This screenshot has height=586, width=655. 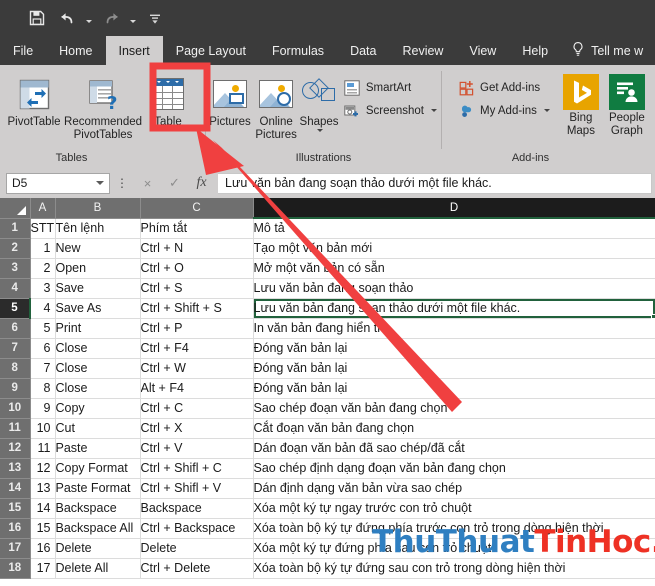 I want to click on shapes-button: Shapes, so click(x=319, y=101).